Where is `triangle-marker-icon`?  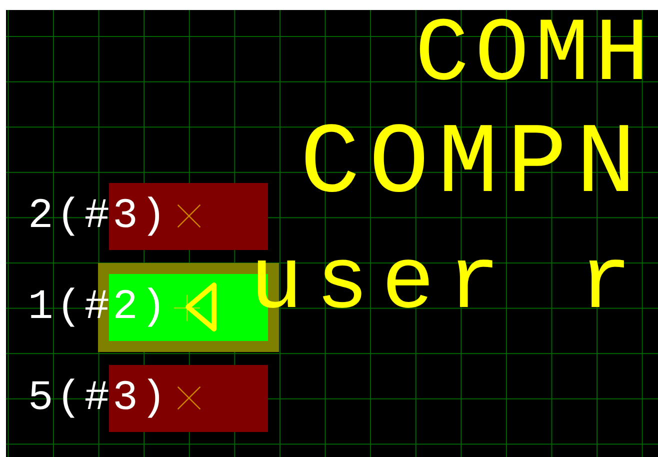
triangle-marker-icon is located at coordinates (201, 307).